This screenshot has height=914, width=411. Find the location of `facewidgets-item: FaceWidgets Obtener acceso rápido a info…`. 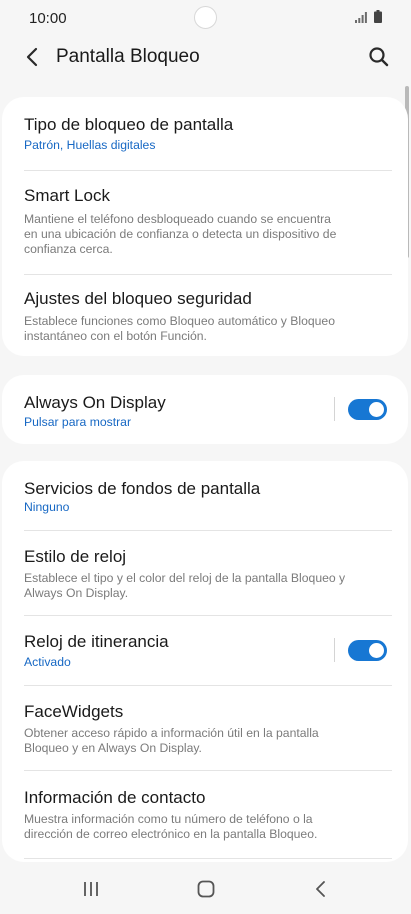

facewidgets-item: FaceWidgets Obtener acceso rápido a info… is located at coordinates (205, 728).